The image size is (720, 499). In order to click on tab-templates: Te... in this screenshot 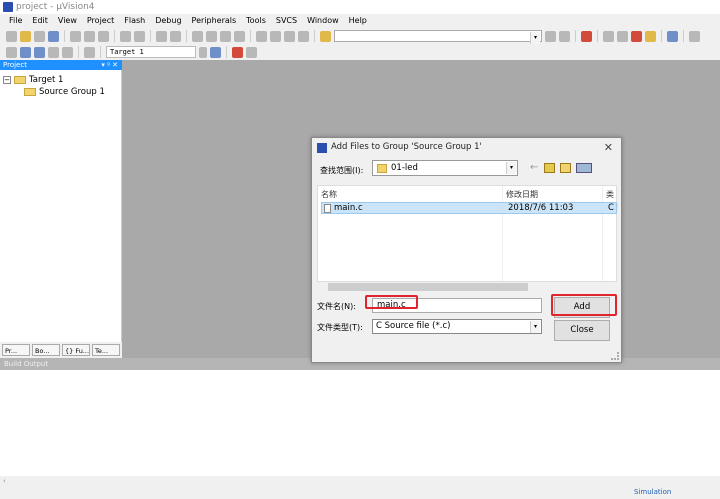, I will do `click(106, 350)`.